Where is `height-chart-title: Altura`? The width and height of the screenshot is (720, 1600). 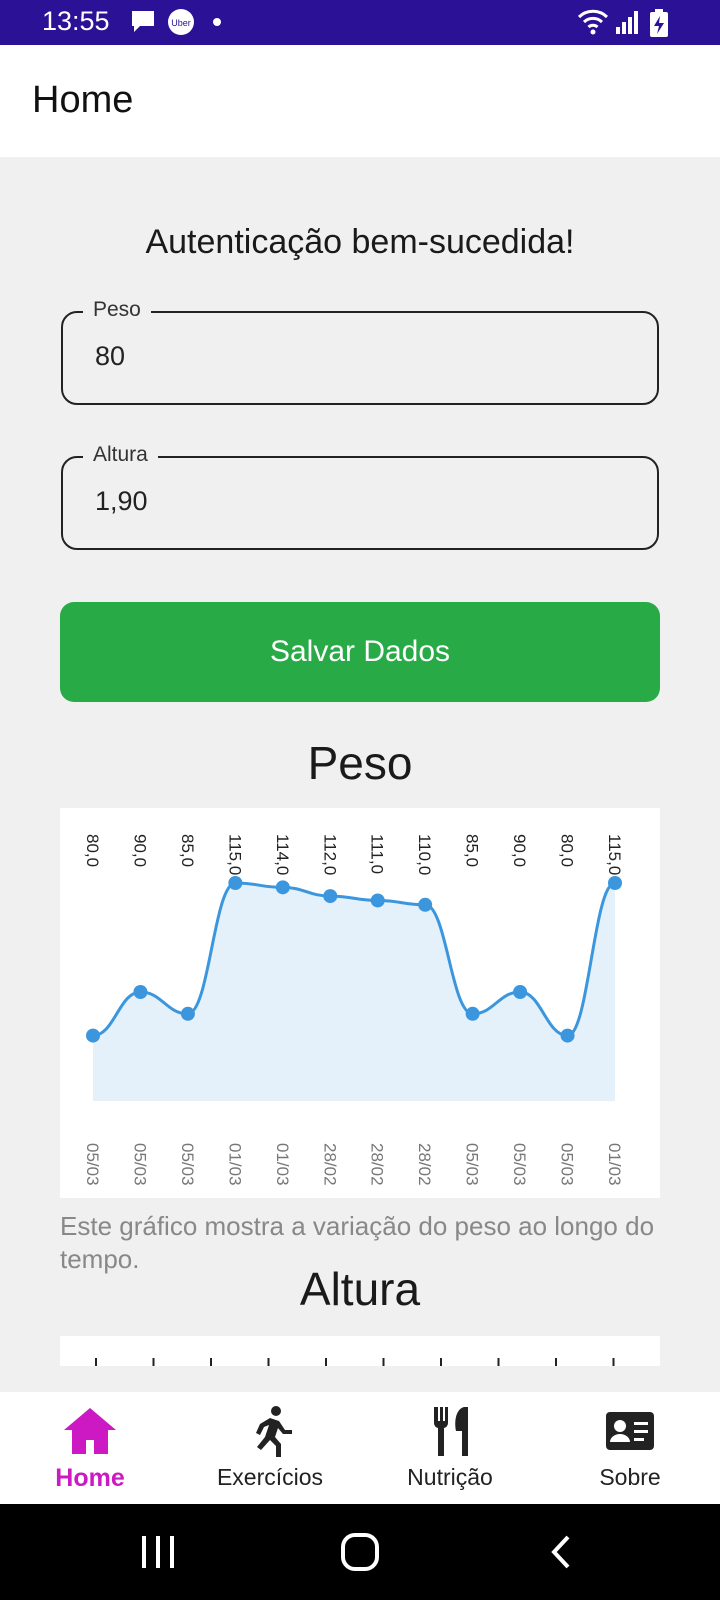 height-chart-title: Altura is located at coordinates (360, 1289).